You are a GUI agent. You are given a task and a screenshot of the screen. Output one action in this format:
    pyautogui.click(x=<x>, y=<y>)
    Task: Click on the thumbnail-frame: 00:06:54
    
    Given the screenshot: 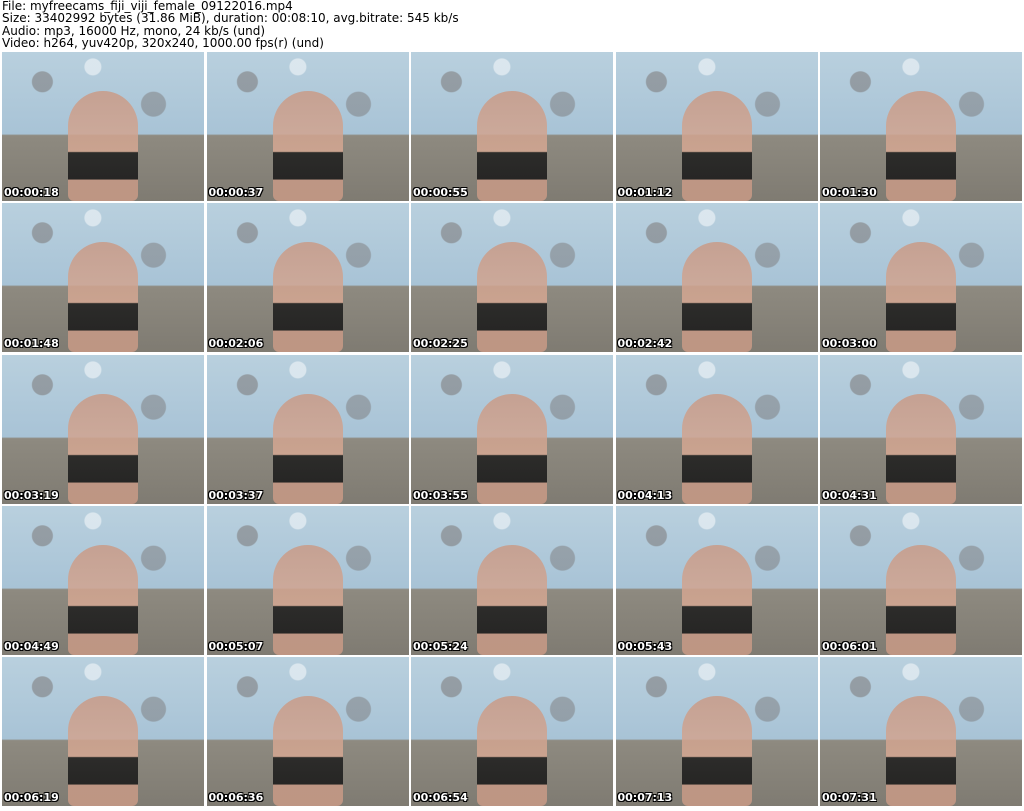 What is the action you would take?
    pyautogui.click(x=512, y=732)
    